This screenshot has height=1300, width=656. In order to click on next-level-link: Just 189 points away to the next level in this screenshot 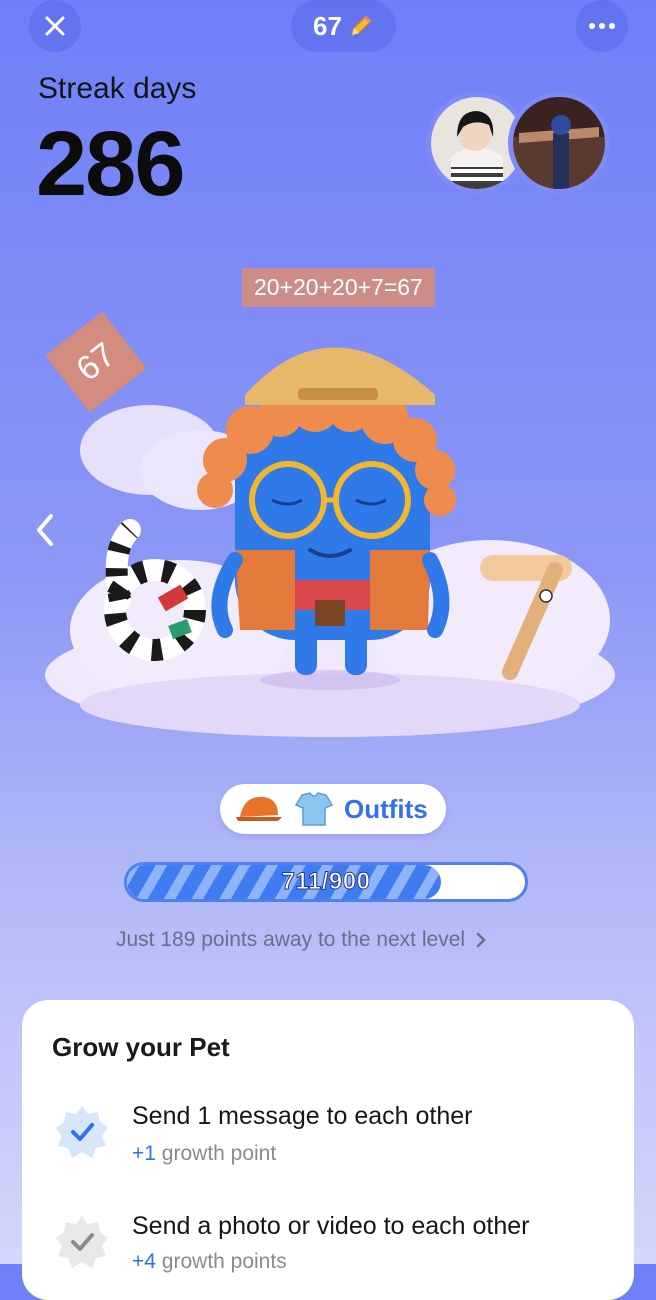, I will do `click(301, 940)`.